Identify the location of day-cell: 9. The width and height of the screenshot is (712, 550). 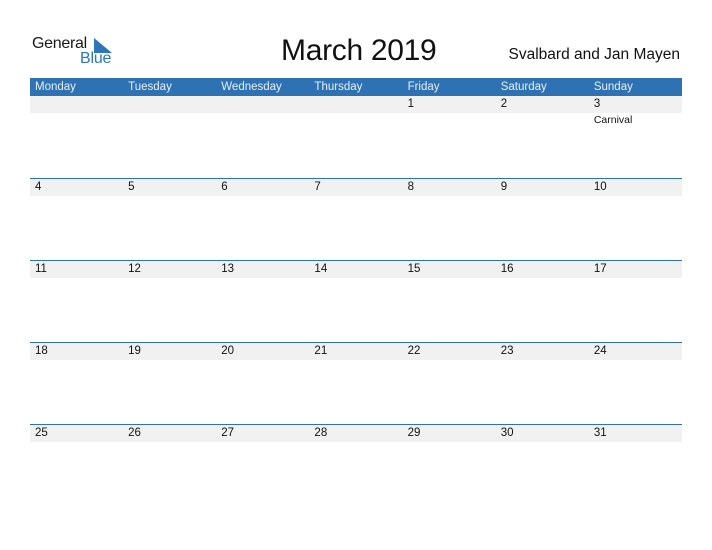
(504, 187).